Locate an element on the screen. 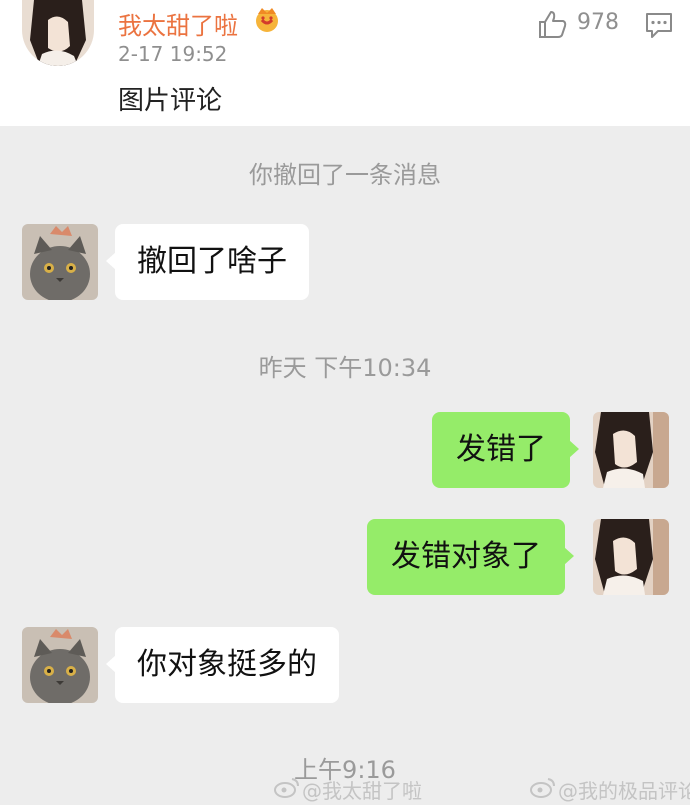 Image resolution: width=690 pixels, height=805 pixels. comment-timestamp: 2-17 19:52 is located at coordinates (173, 54).